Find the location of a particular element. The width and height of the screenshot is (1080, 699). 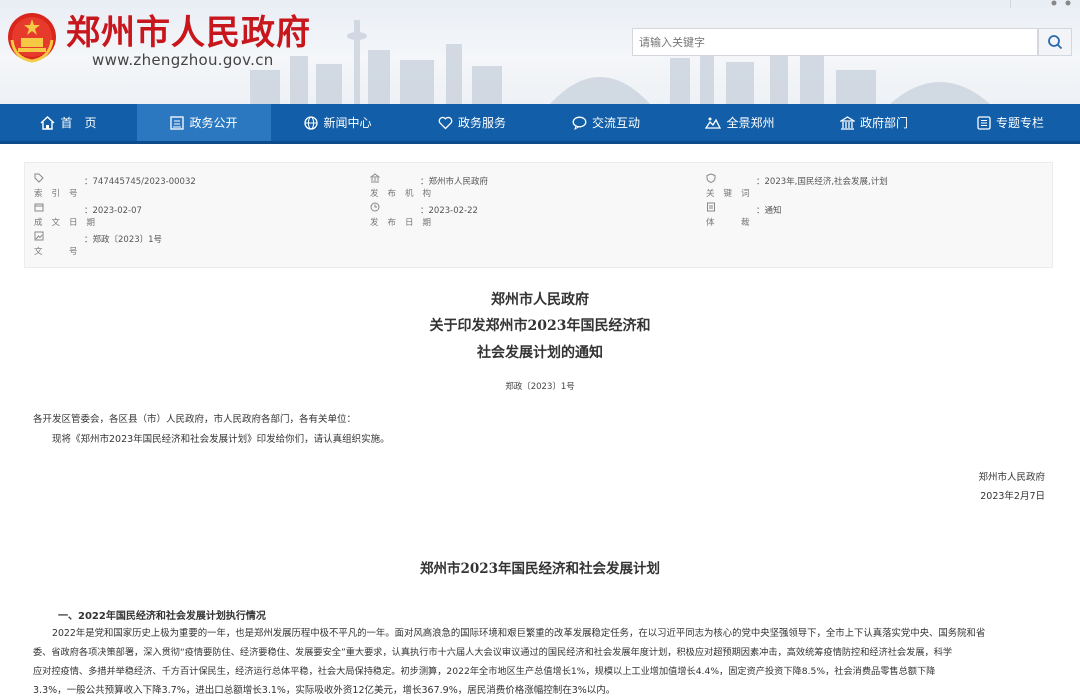

nav-news-center: 新闻中心 is located at coordinates (338, 122).